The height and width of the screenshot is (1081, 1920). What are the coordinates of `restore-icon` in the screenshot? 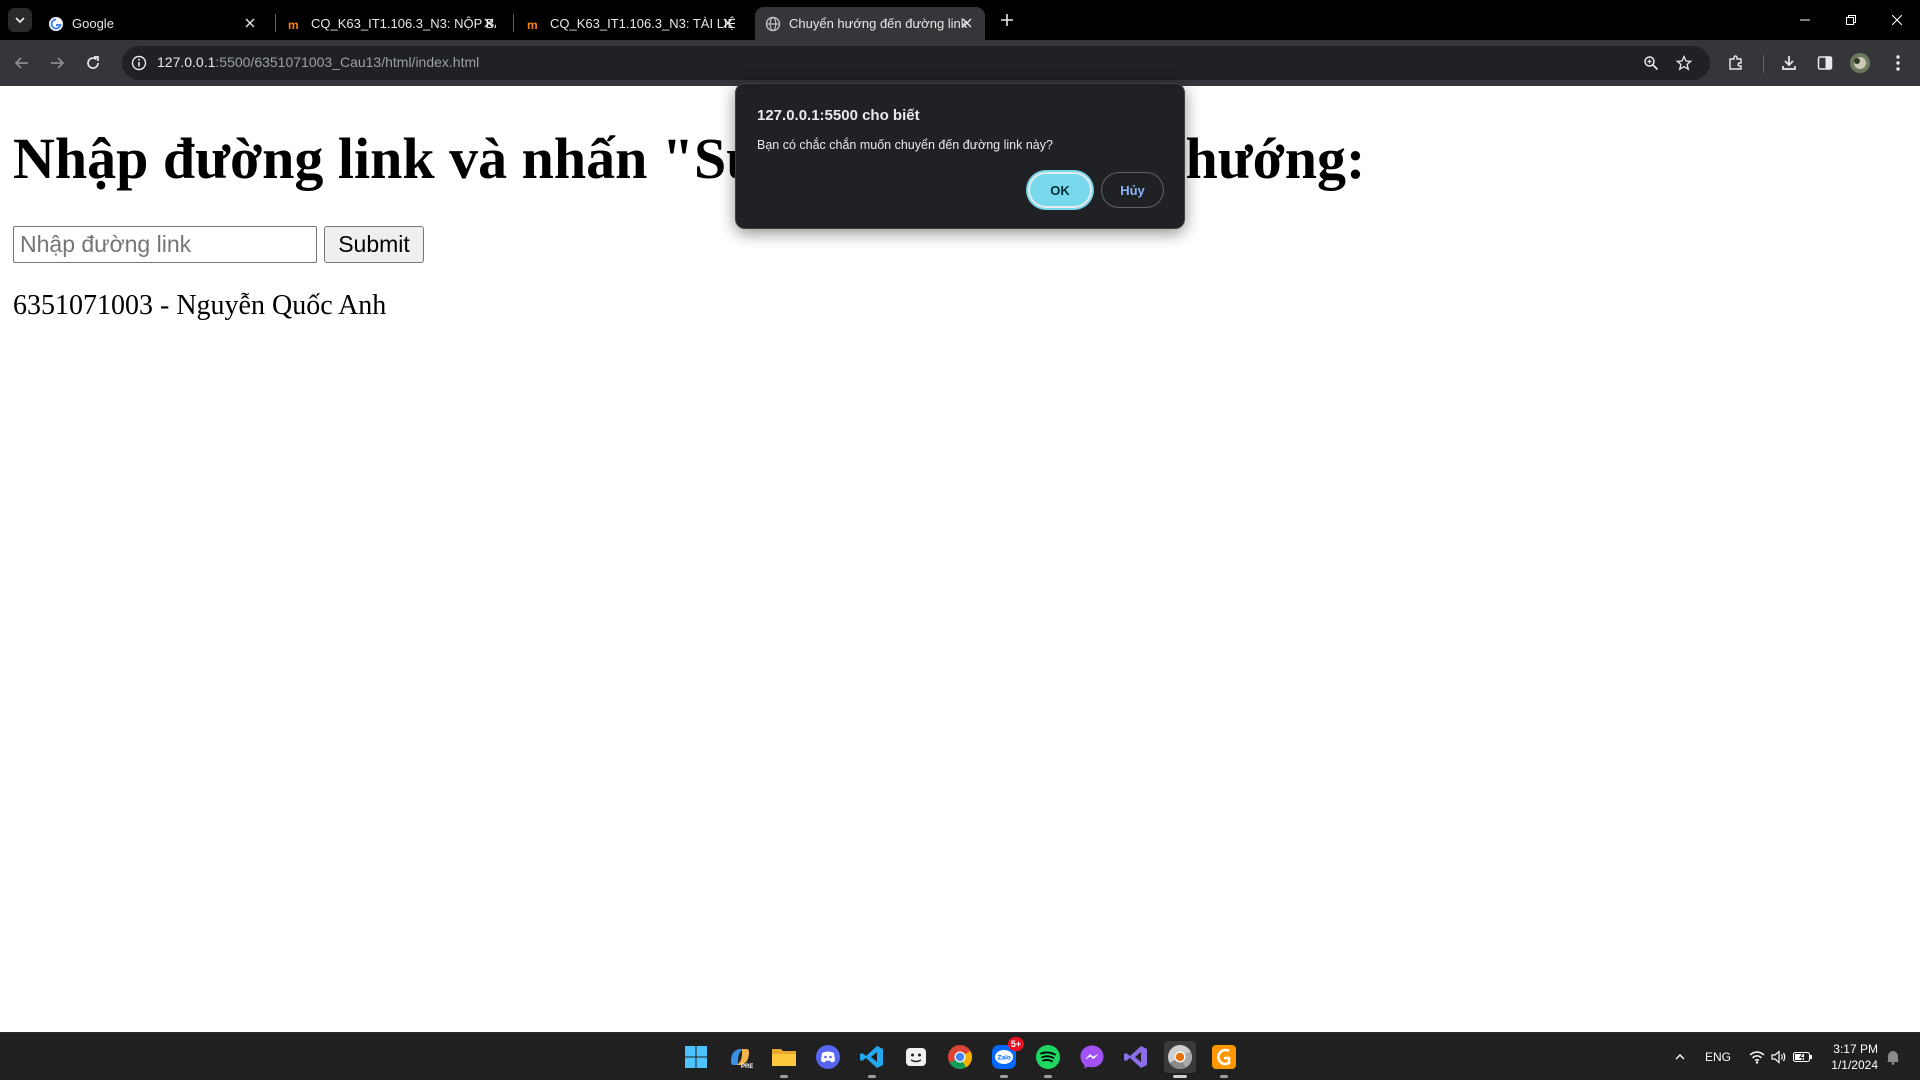 It's located at (1851, 20).